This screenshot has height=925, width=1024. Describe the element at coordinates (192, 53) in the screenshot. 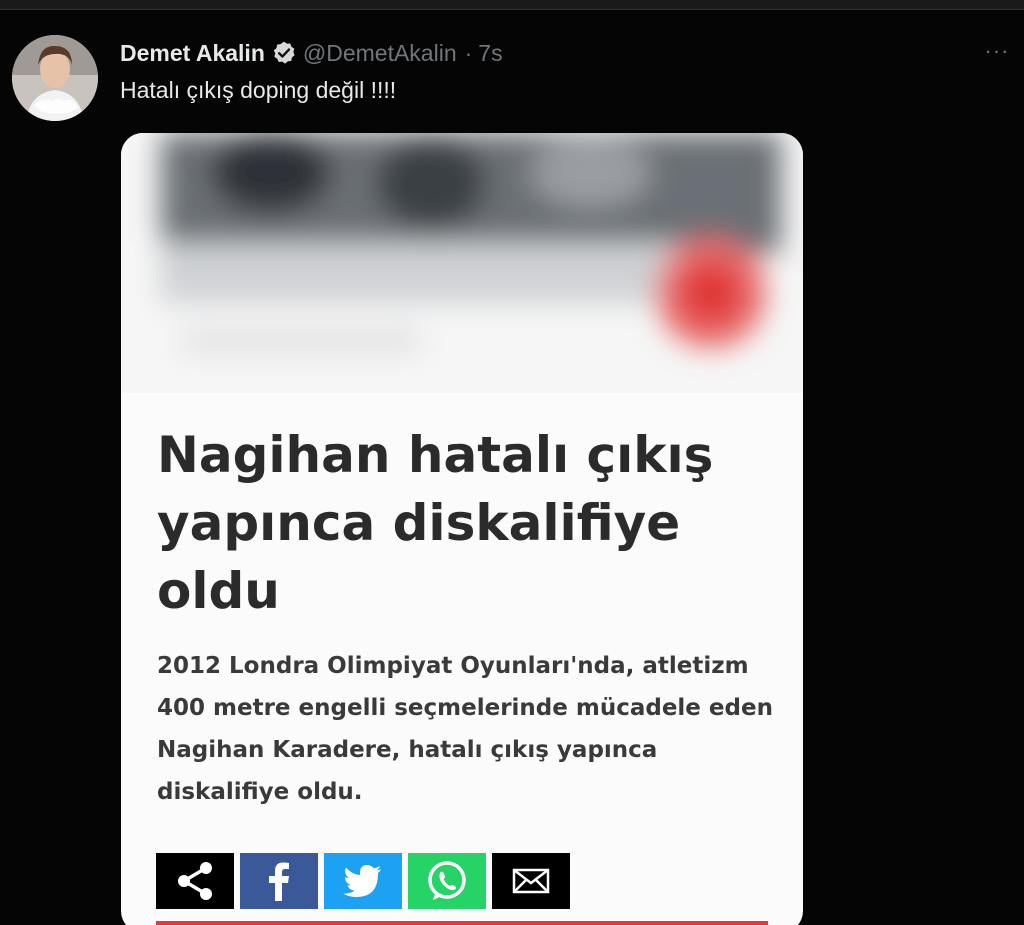

I see `display-name: Demet Akalin` at that location.